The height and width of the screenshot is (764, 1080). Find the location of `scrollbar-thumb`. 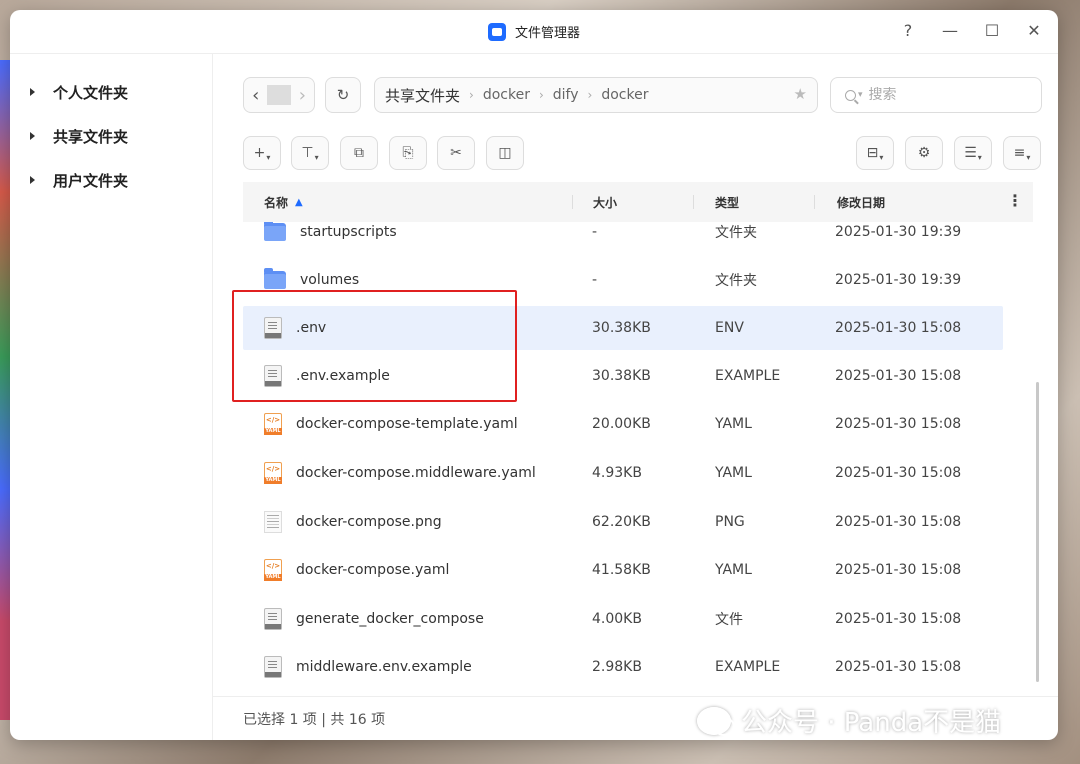

scrollbar-thumb is located at coordinates (1037, 532).